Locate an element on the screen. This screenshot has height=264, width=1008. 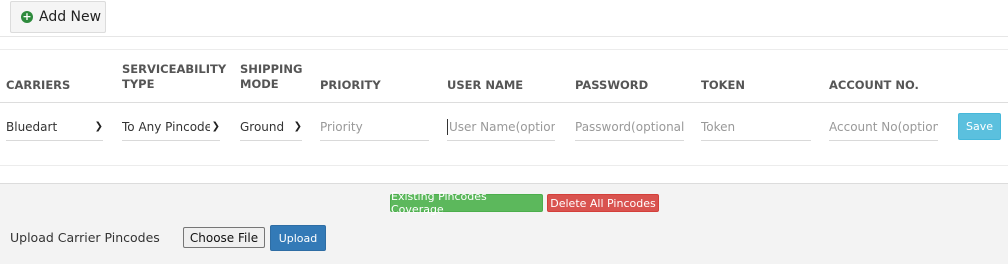
token-field is located at coordinates (756, 127).